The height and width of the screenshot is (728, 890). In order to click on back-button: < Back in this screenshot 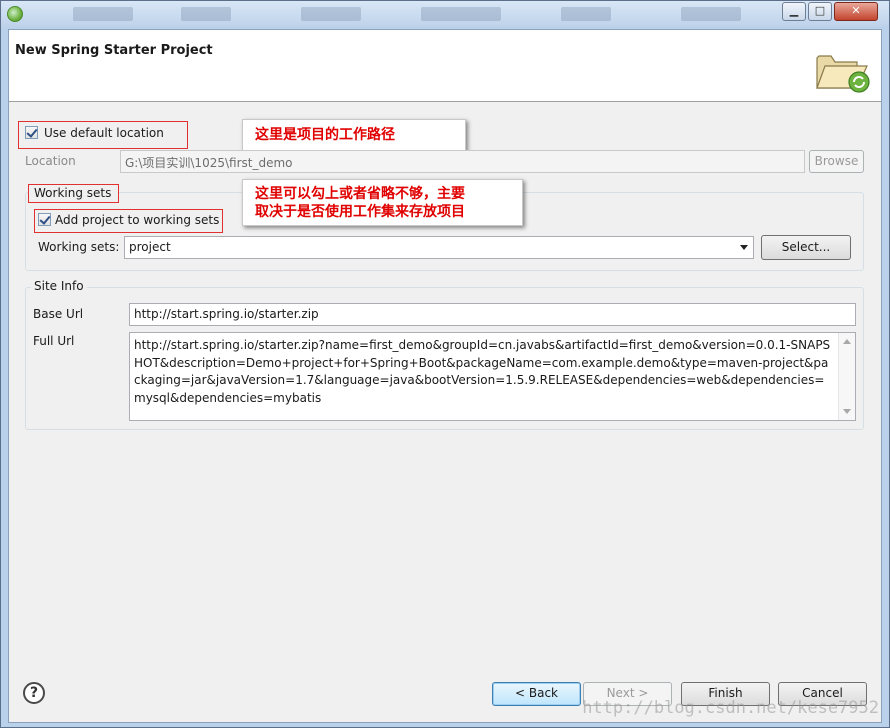, I will do `click(536, 694)`.